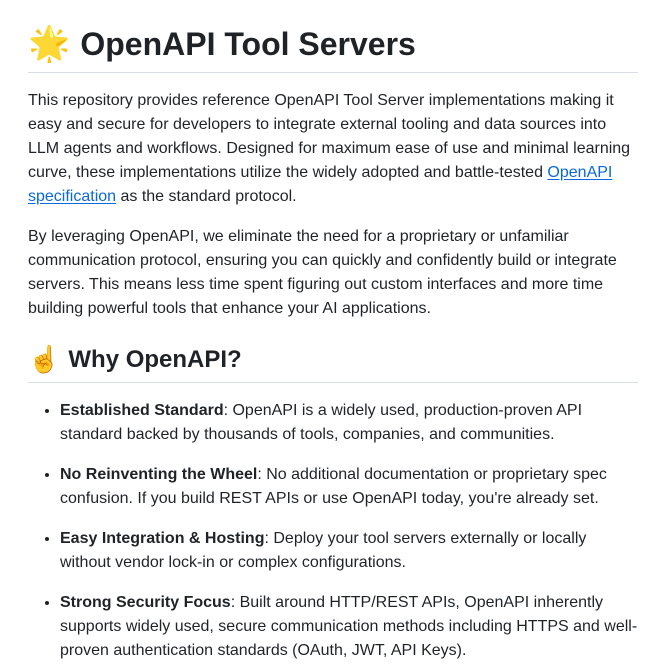  I want to click on why-openapi-heading: ☝️ Why OpenAPI?, so click(333, 363).